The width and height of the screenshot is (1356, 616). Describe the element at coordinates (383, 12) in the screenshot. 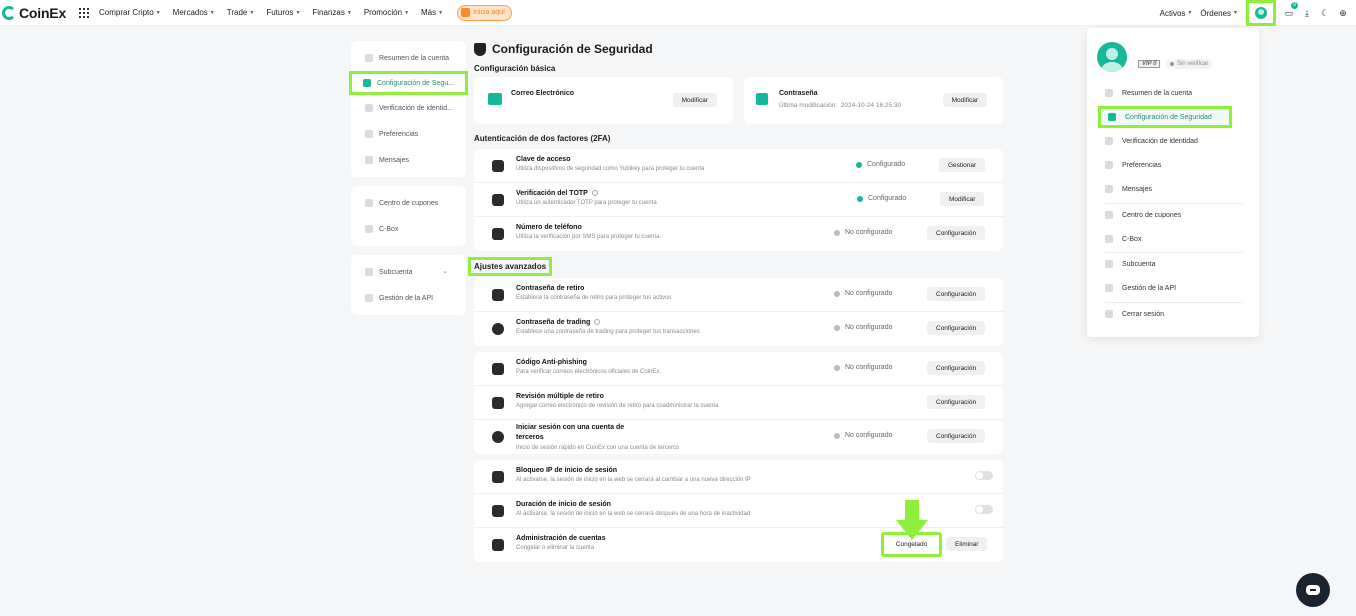

I see `nav-label: Promoción` at that location.